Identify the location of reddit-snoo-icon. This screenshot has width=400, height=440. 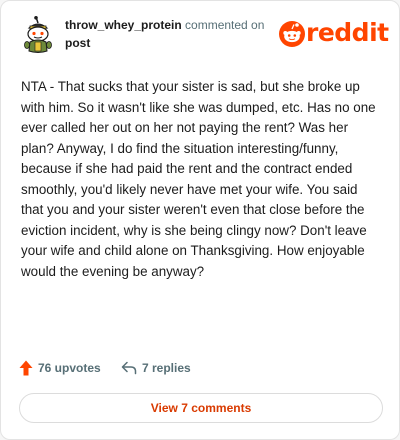
(292, 34).